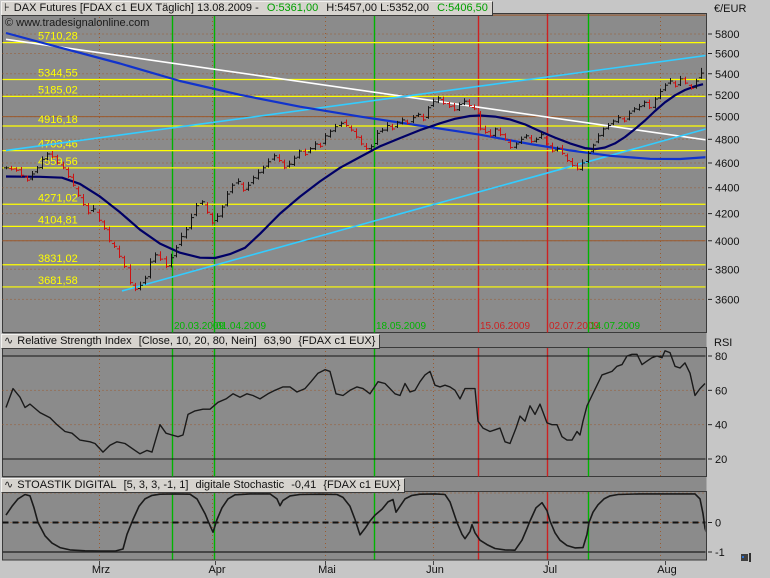 The height and width of the screenshot is (578, 770). I want to click on price-tick-label: 4600, so click(727, 164).